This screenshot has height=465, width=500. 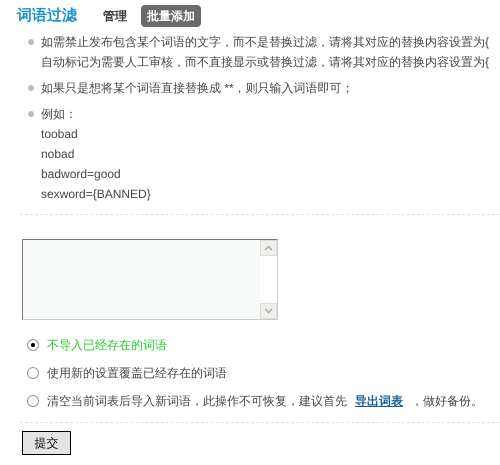 What do you see at coordinates (47, 16) in the screenshot?
I see `page-title: 词语过滤` at bounding box center [47, 16].